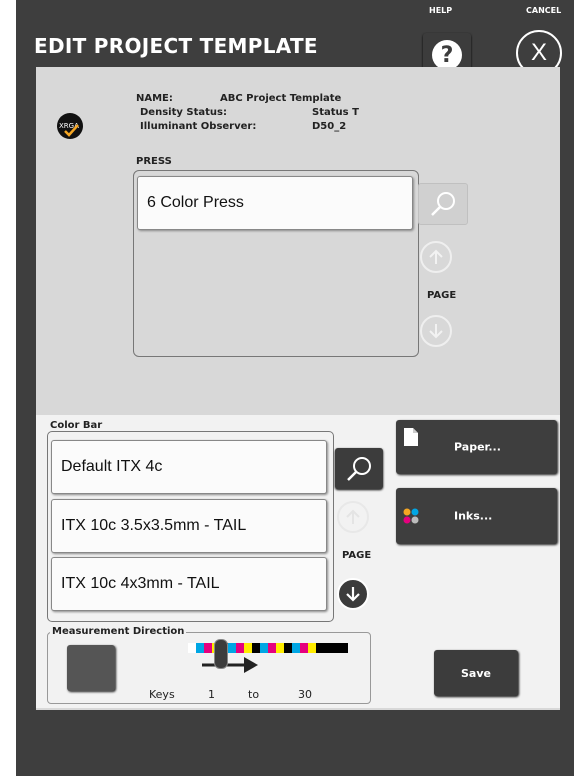  Describe the element at coordinates (441, 10) in the screenshot. I see `help-label: HELP` at that location.